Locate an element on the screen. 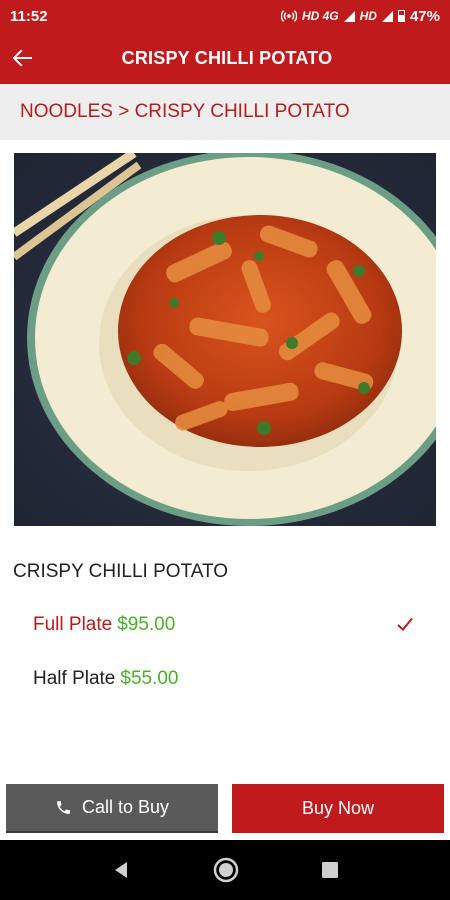 The width and height of the screenshot is (450, 900). system-nav-bar is located at coordinates (225, 870).